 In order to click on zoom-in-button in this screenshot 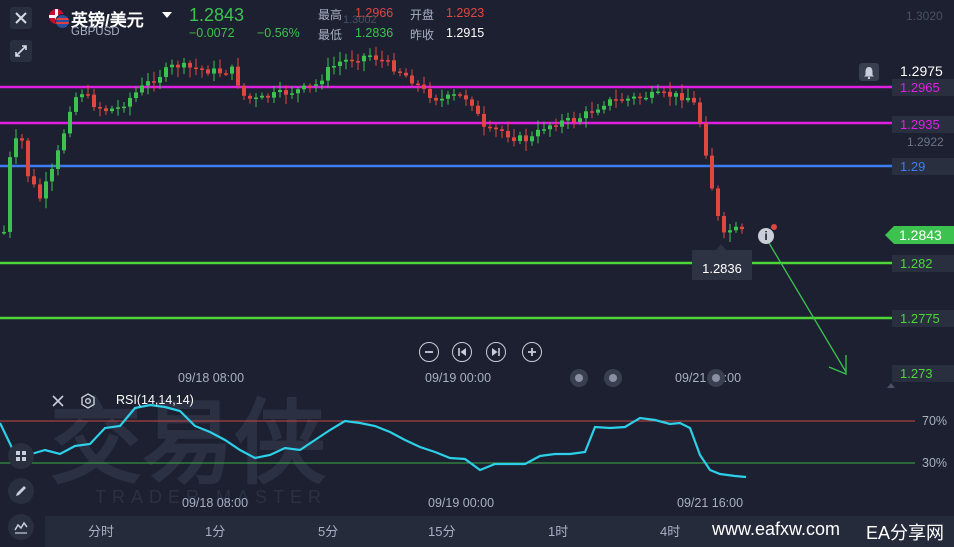, I will do `click(532, 352)`.